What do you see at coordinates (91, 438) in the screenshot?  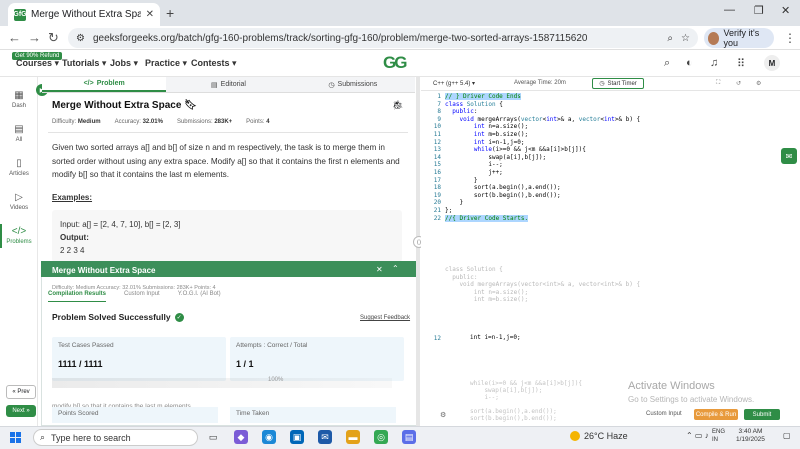 I see `taskbar-search-input: Type here to search` at bounding box center [91, 438].